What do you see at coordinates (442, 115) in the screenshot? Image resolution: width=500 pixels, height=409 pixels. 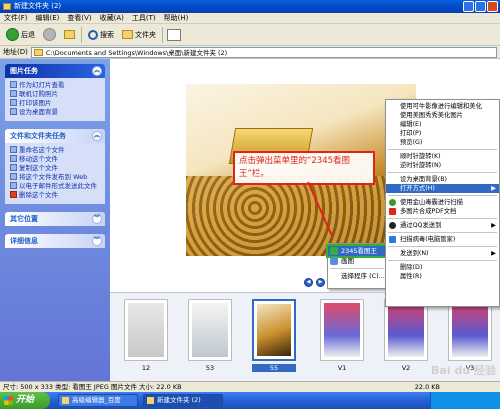 I see `menu-item-meitu: 使用美图秀秀美化图片` at bounding box center [442, 115].